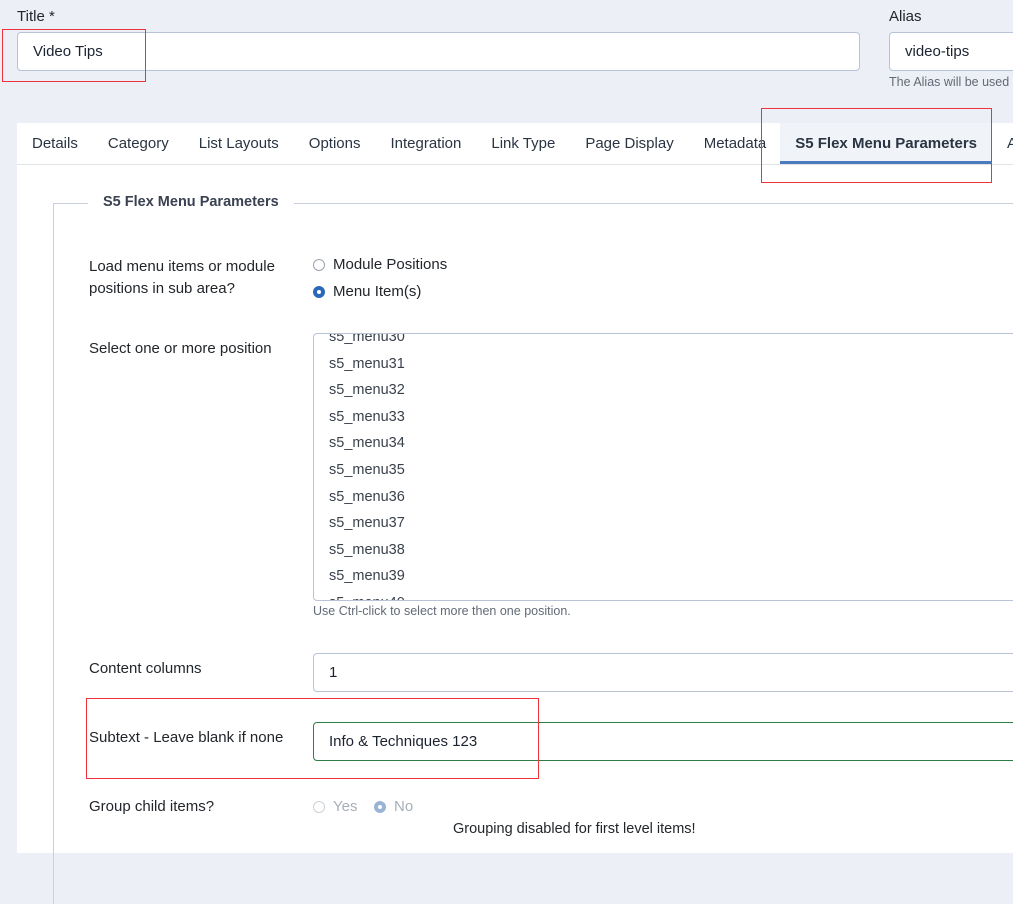 The height and width of the screenshot is (904, 1013). I want to click on position-option: s5_menu32, so click(367, 390).